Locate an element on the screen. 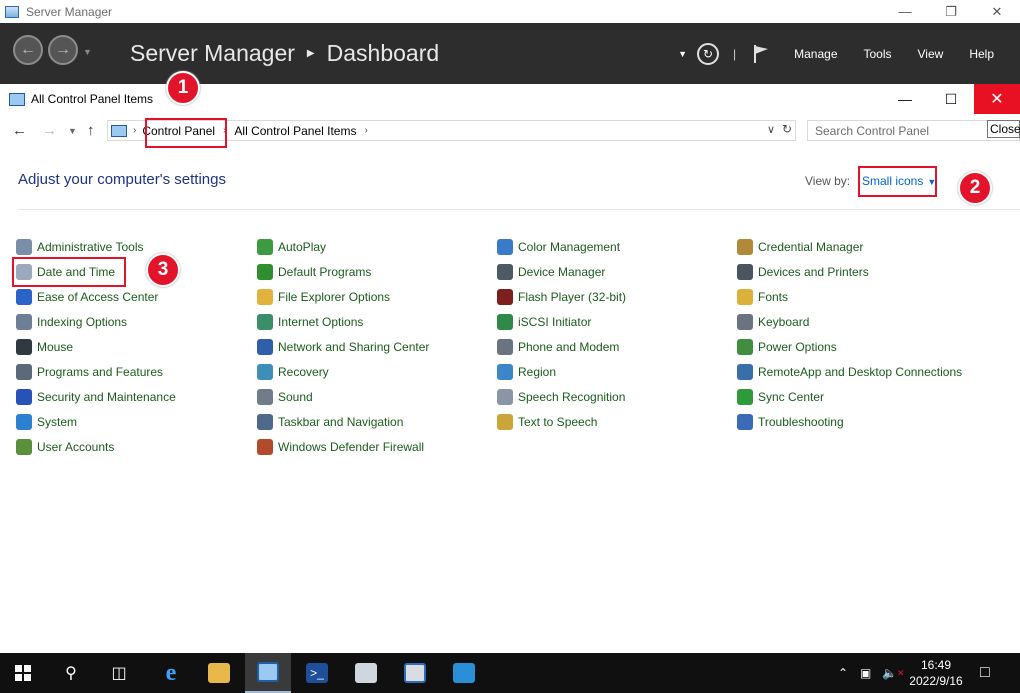  control-panel-item-label: Security and Maintenance is located at coordinates (106, 397).